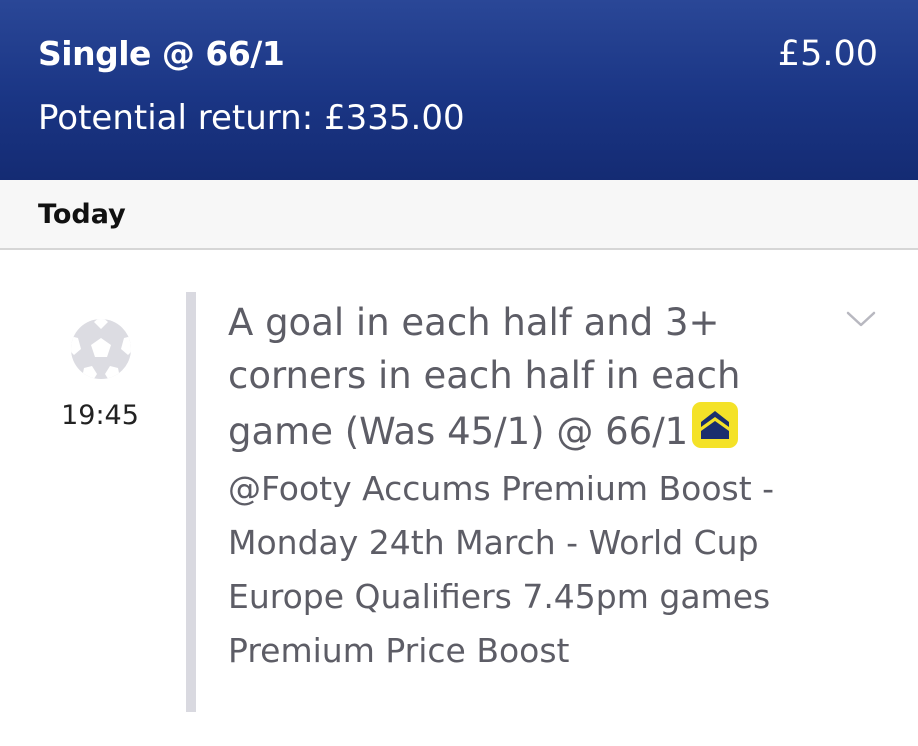  Describe the element at coordinates (100, 415) in the screenshot. I see `kickoff-time: 19:45` at that location.